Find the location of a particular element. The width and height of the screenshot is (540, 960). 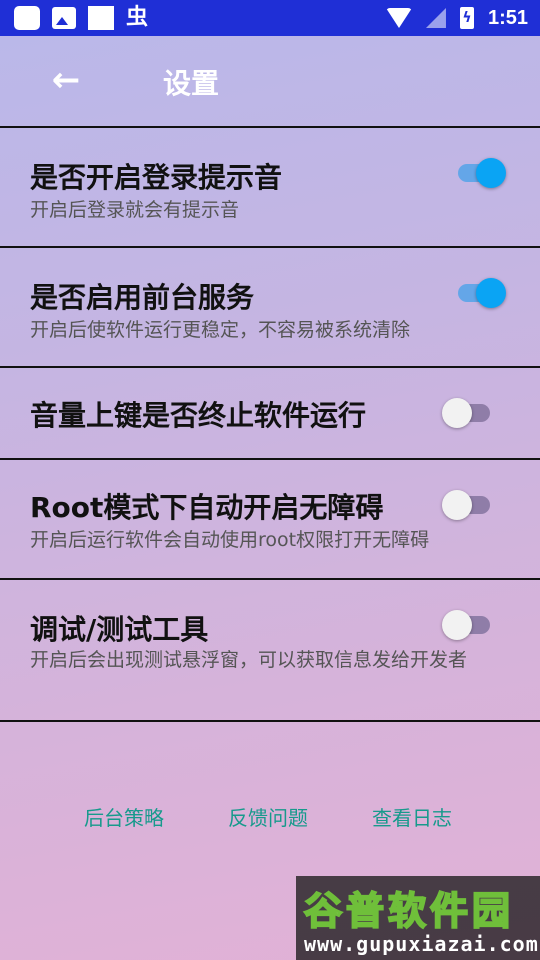

app-icon is located at coordinates (27, 18).